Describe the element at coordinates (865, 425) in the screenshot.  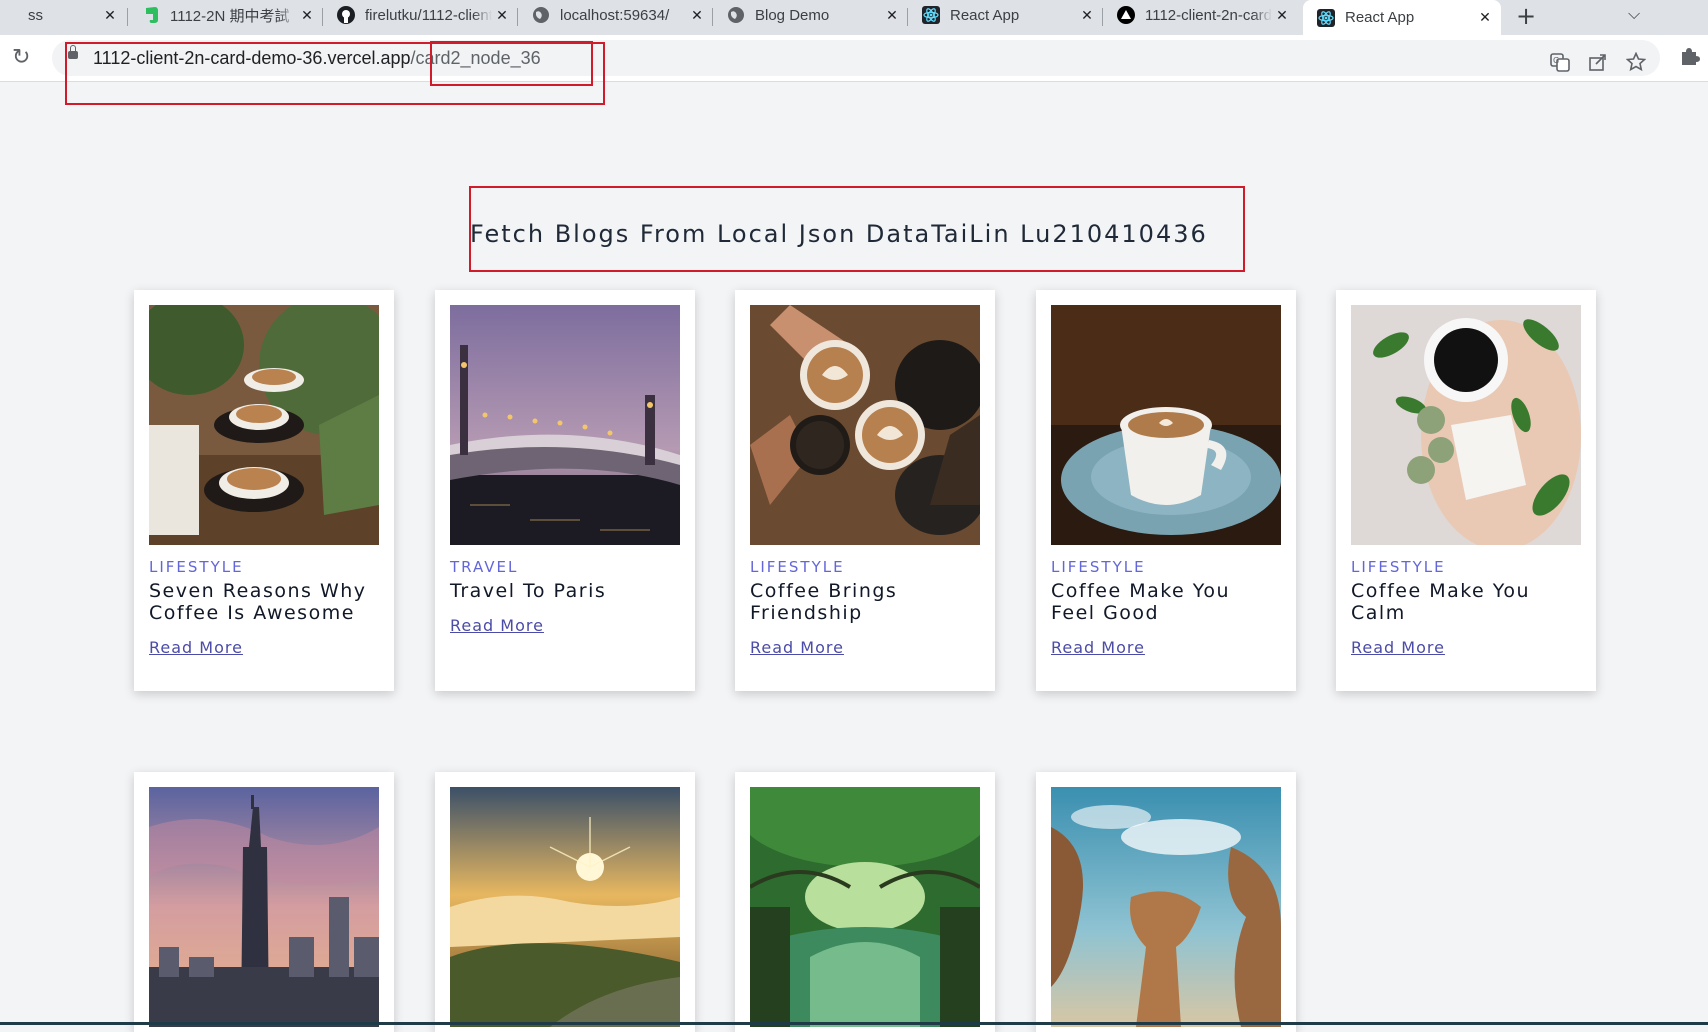
I see `card-image-coffee-cheers` at that location.